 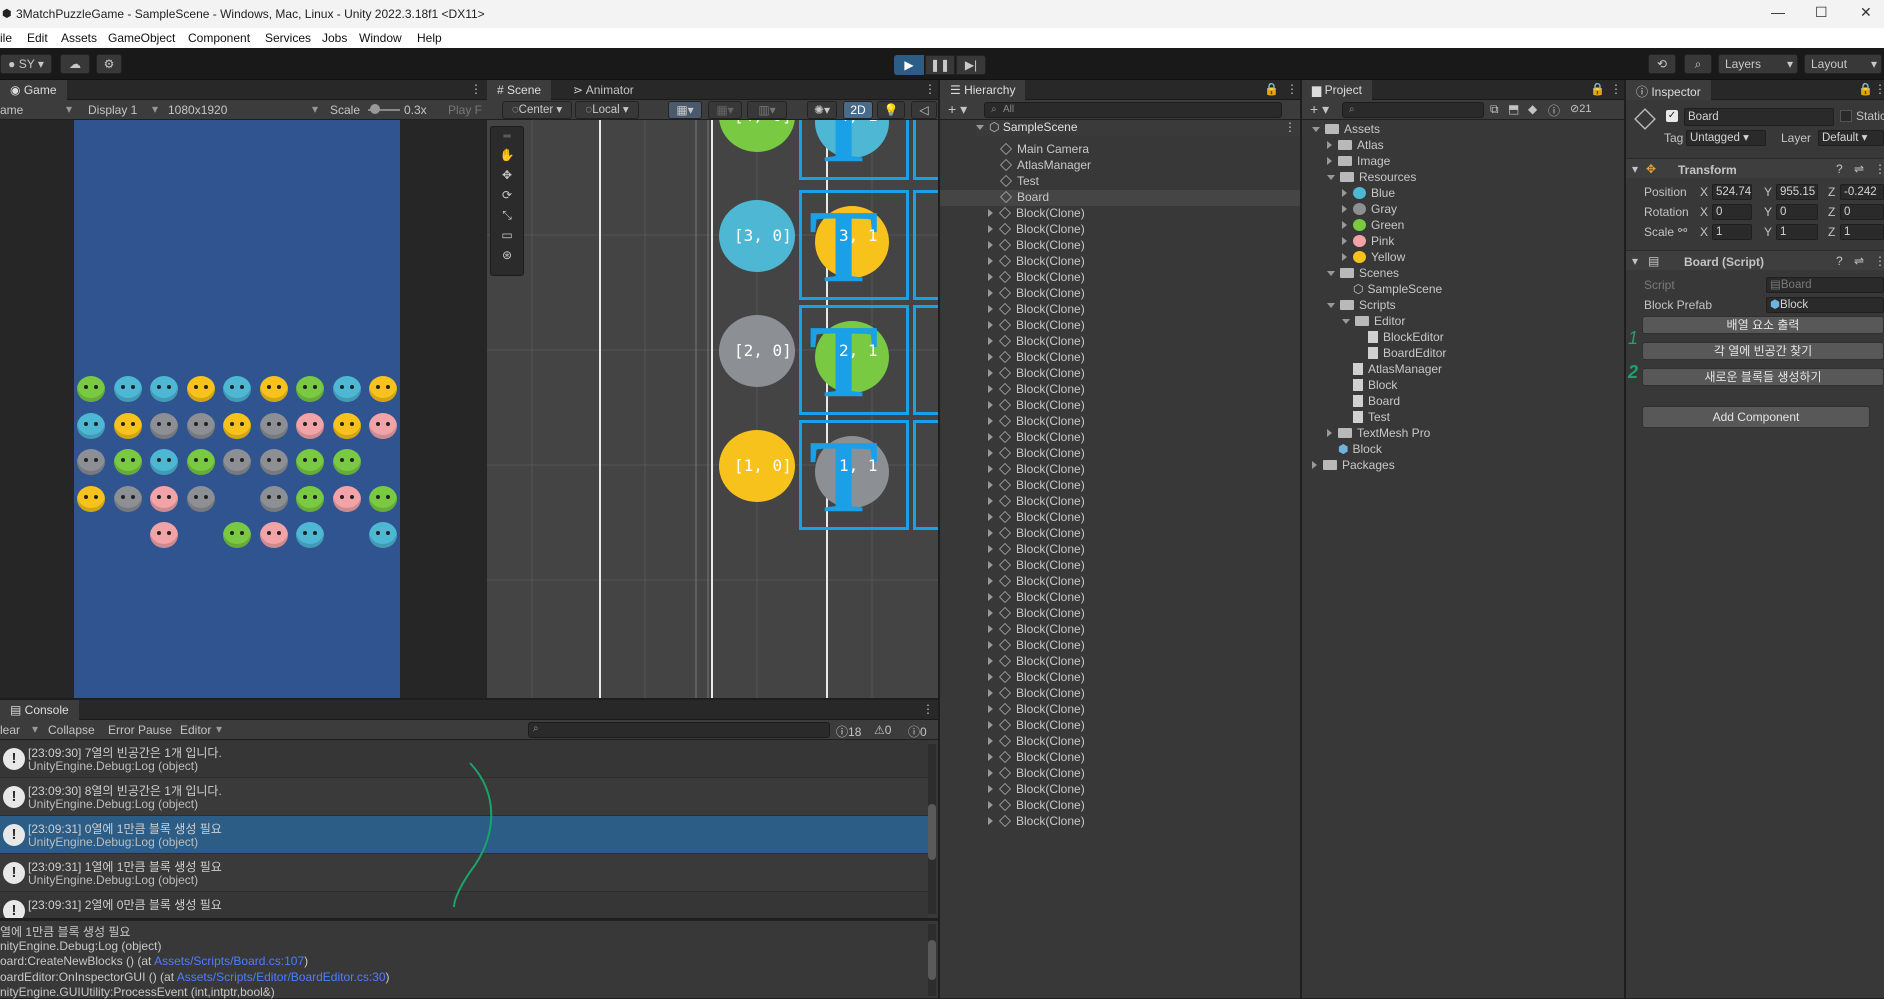 I want to click on source-link: Assets/Scripts/Editor/BoardEditor.cs:30, so click(x=281, y=977).